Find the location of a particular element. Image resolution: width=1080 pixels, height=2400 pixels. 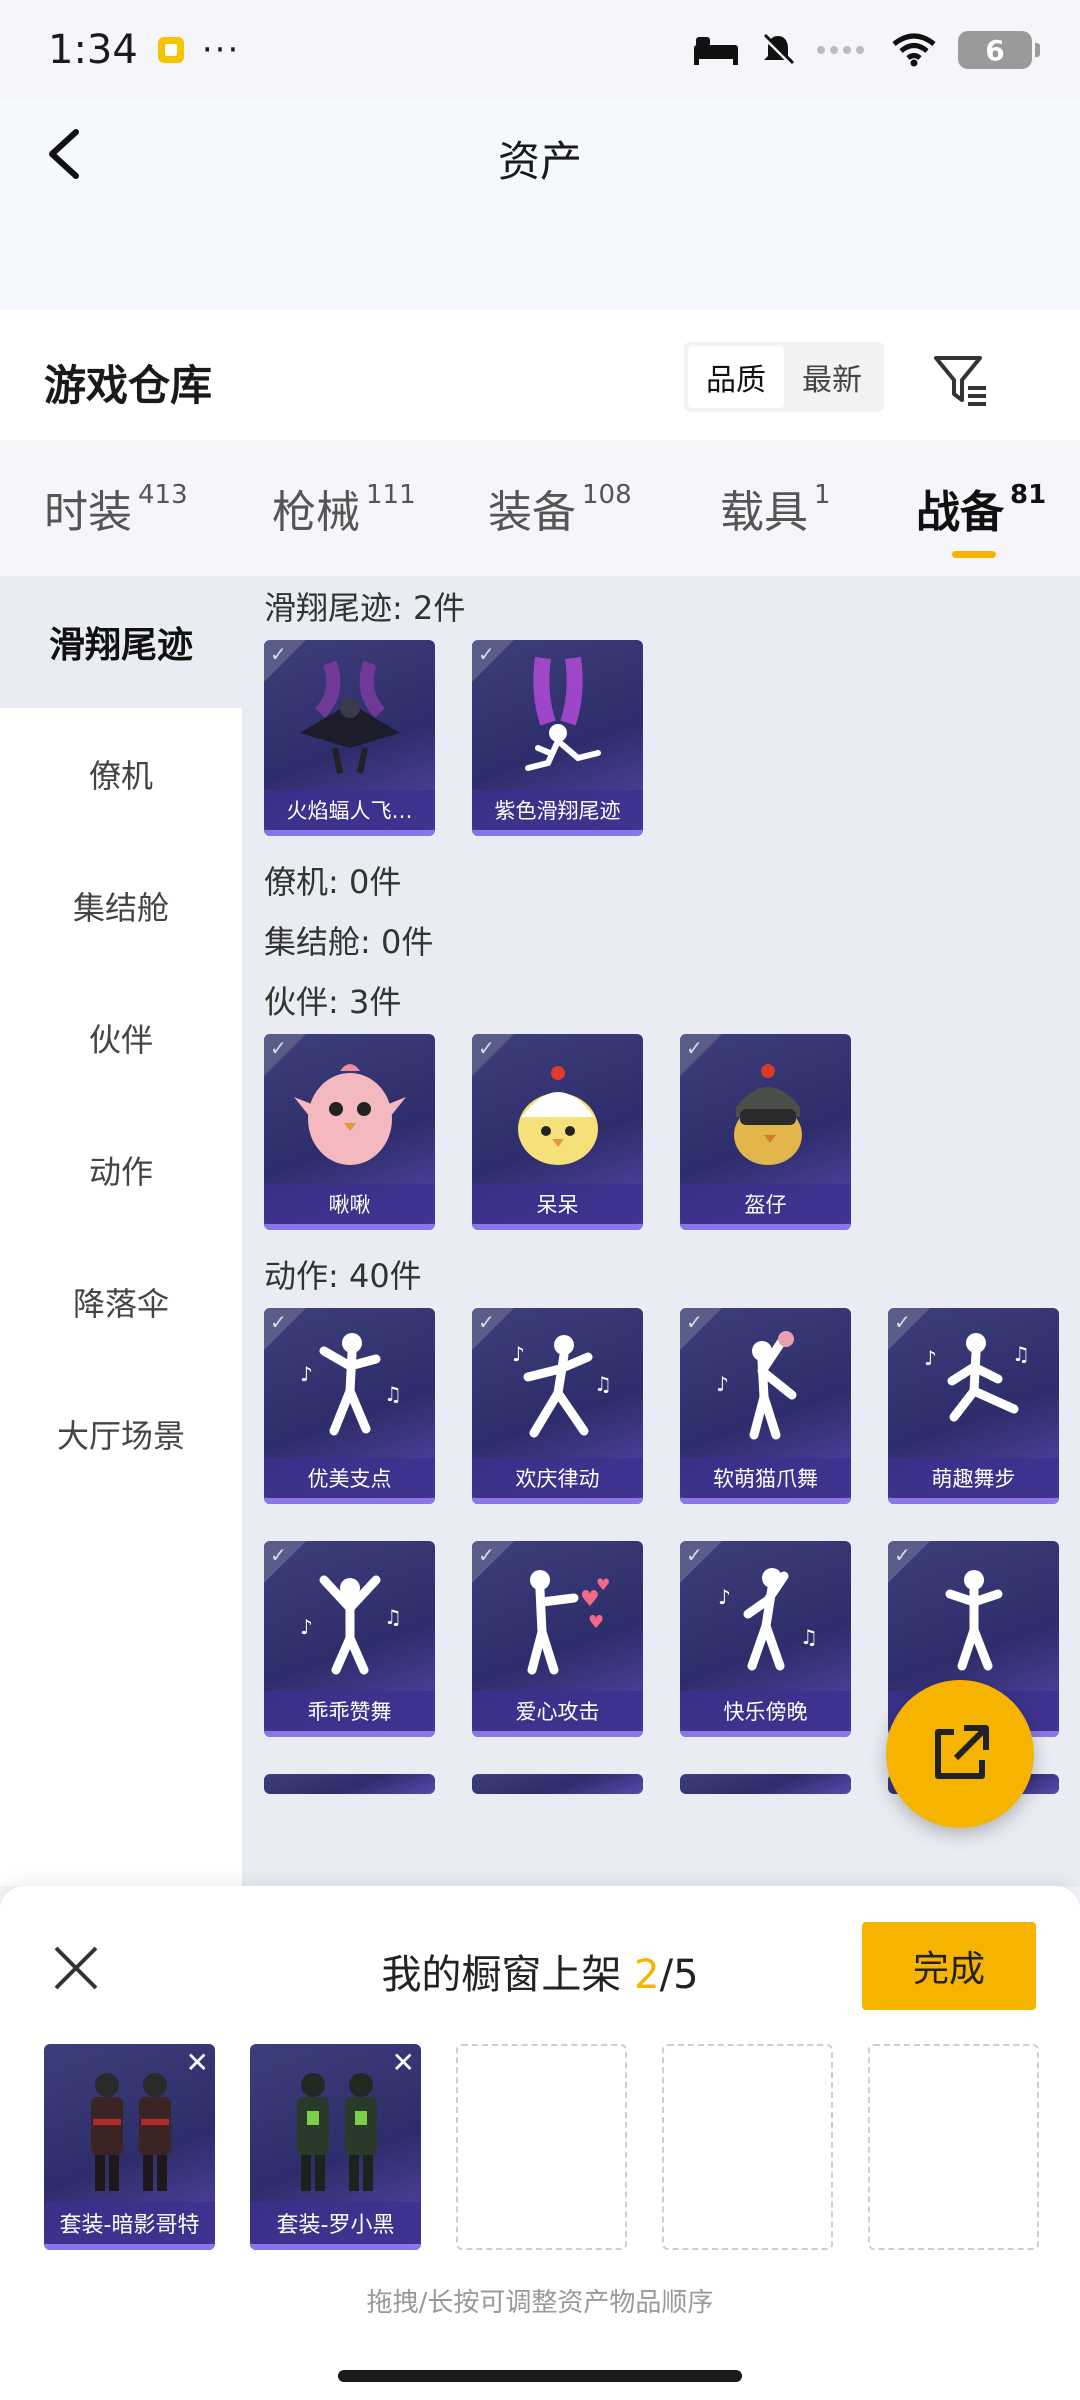

tab-equipment: 装备 108 is located at coordinates (560, 508).